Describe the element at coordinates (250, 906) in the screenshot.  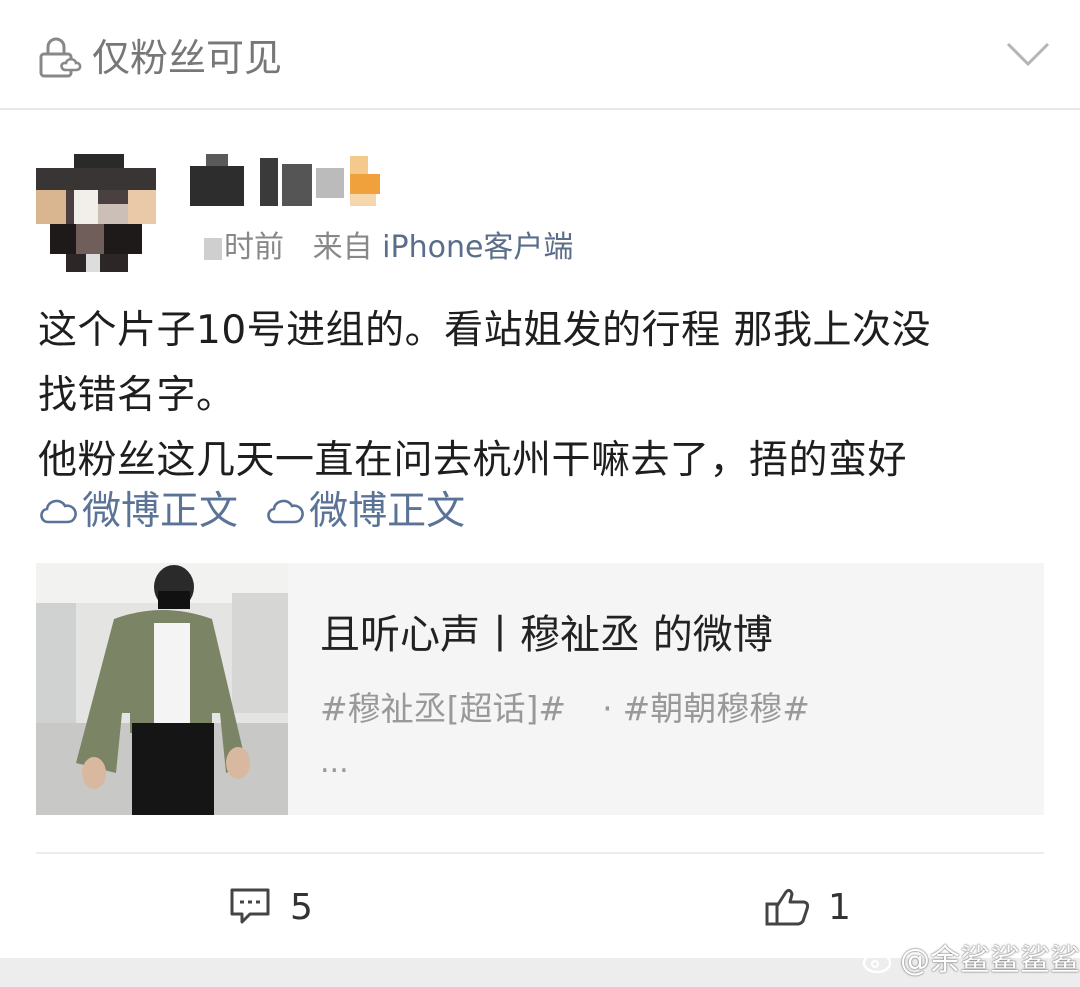
I see `comment-icon` at that location.